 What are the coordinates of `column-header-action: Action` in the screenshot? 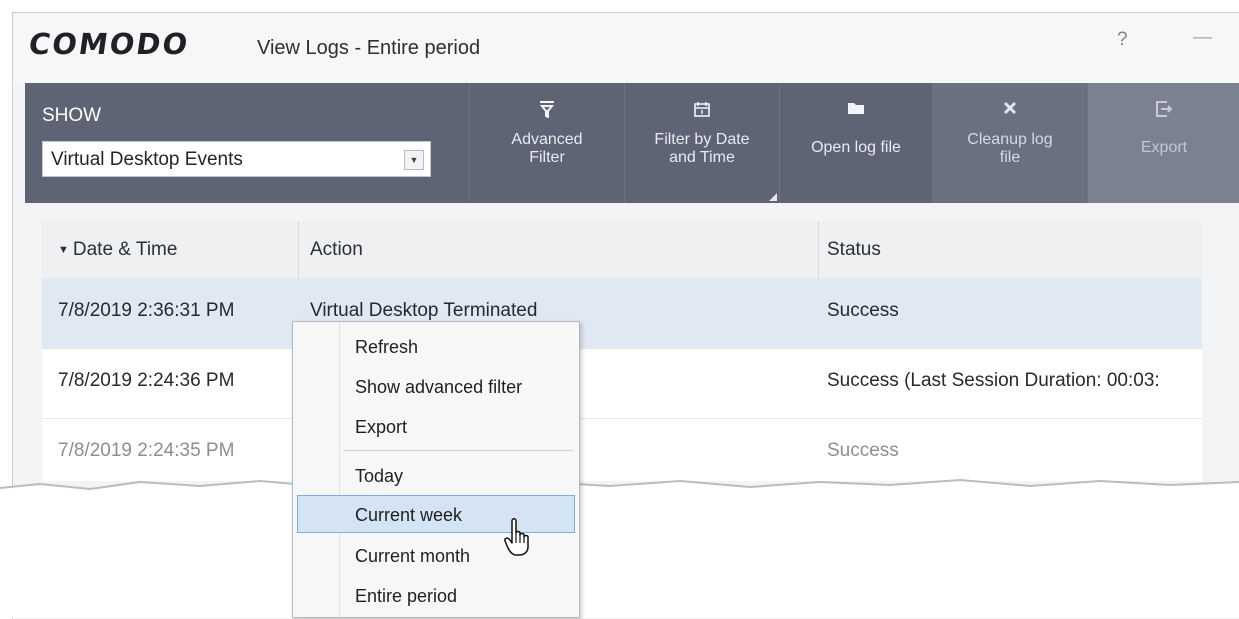 It's located at (336, 250).